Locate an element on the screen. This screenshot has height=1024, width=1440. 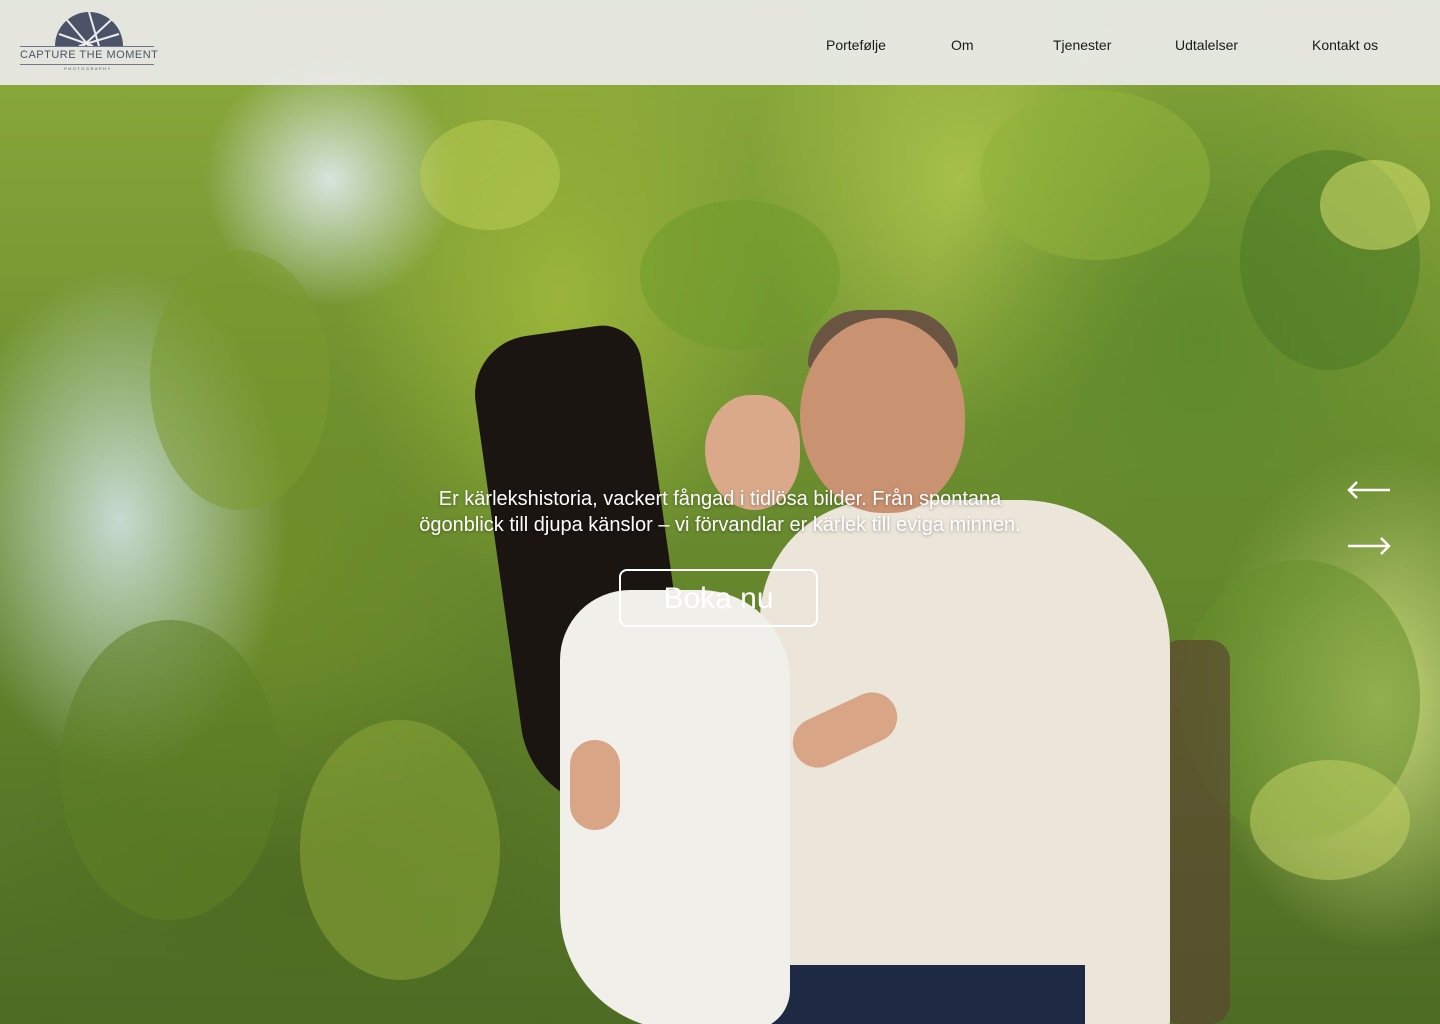
nav-link-services: Tjenester is located at coordinates (1082, 45).